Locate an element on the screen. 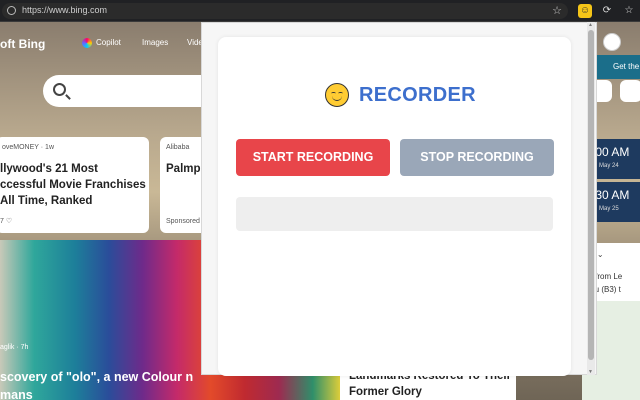 This screenshot has height=400, width=640. card-meta: 7 ♡ is located at coordinates (6, 221).